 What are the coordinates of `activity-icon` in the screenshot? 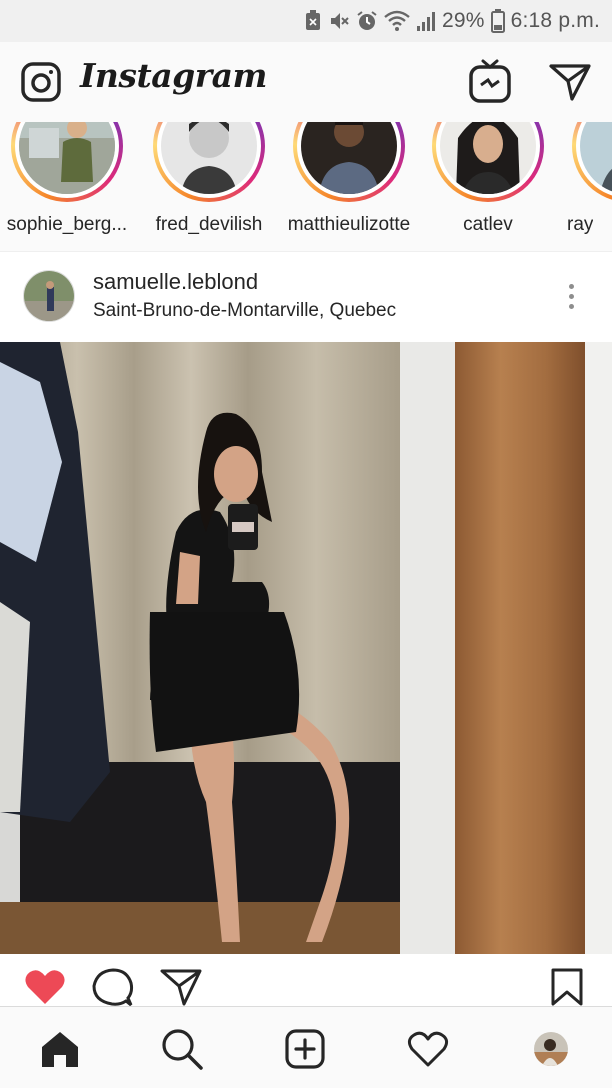 It's located at (428, 1049).